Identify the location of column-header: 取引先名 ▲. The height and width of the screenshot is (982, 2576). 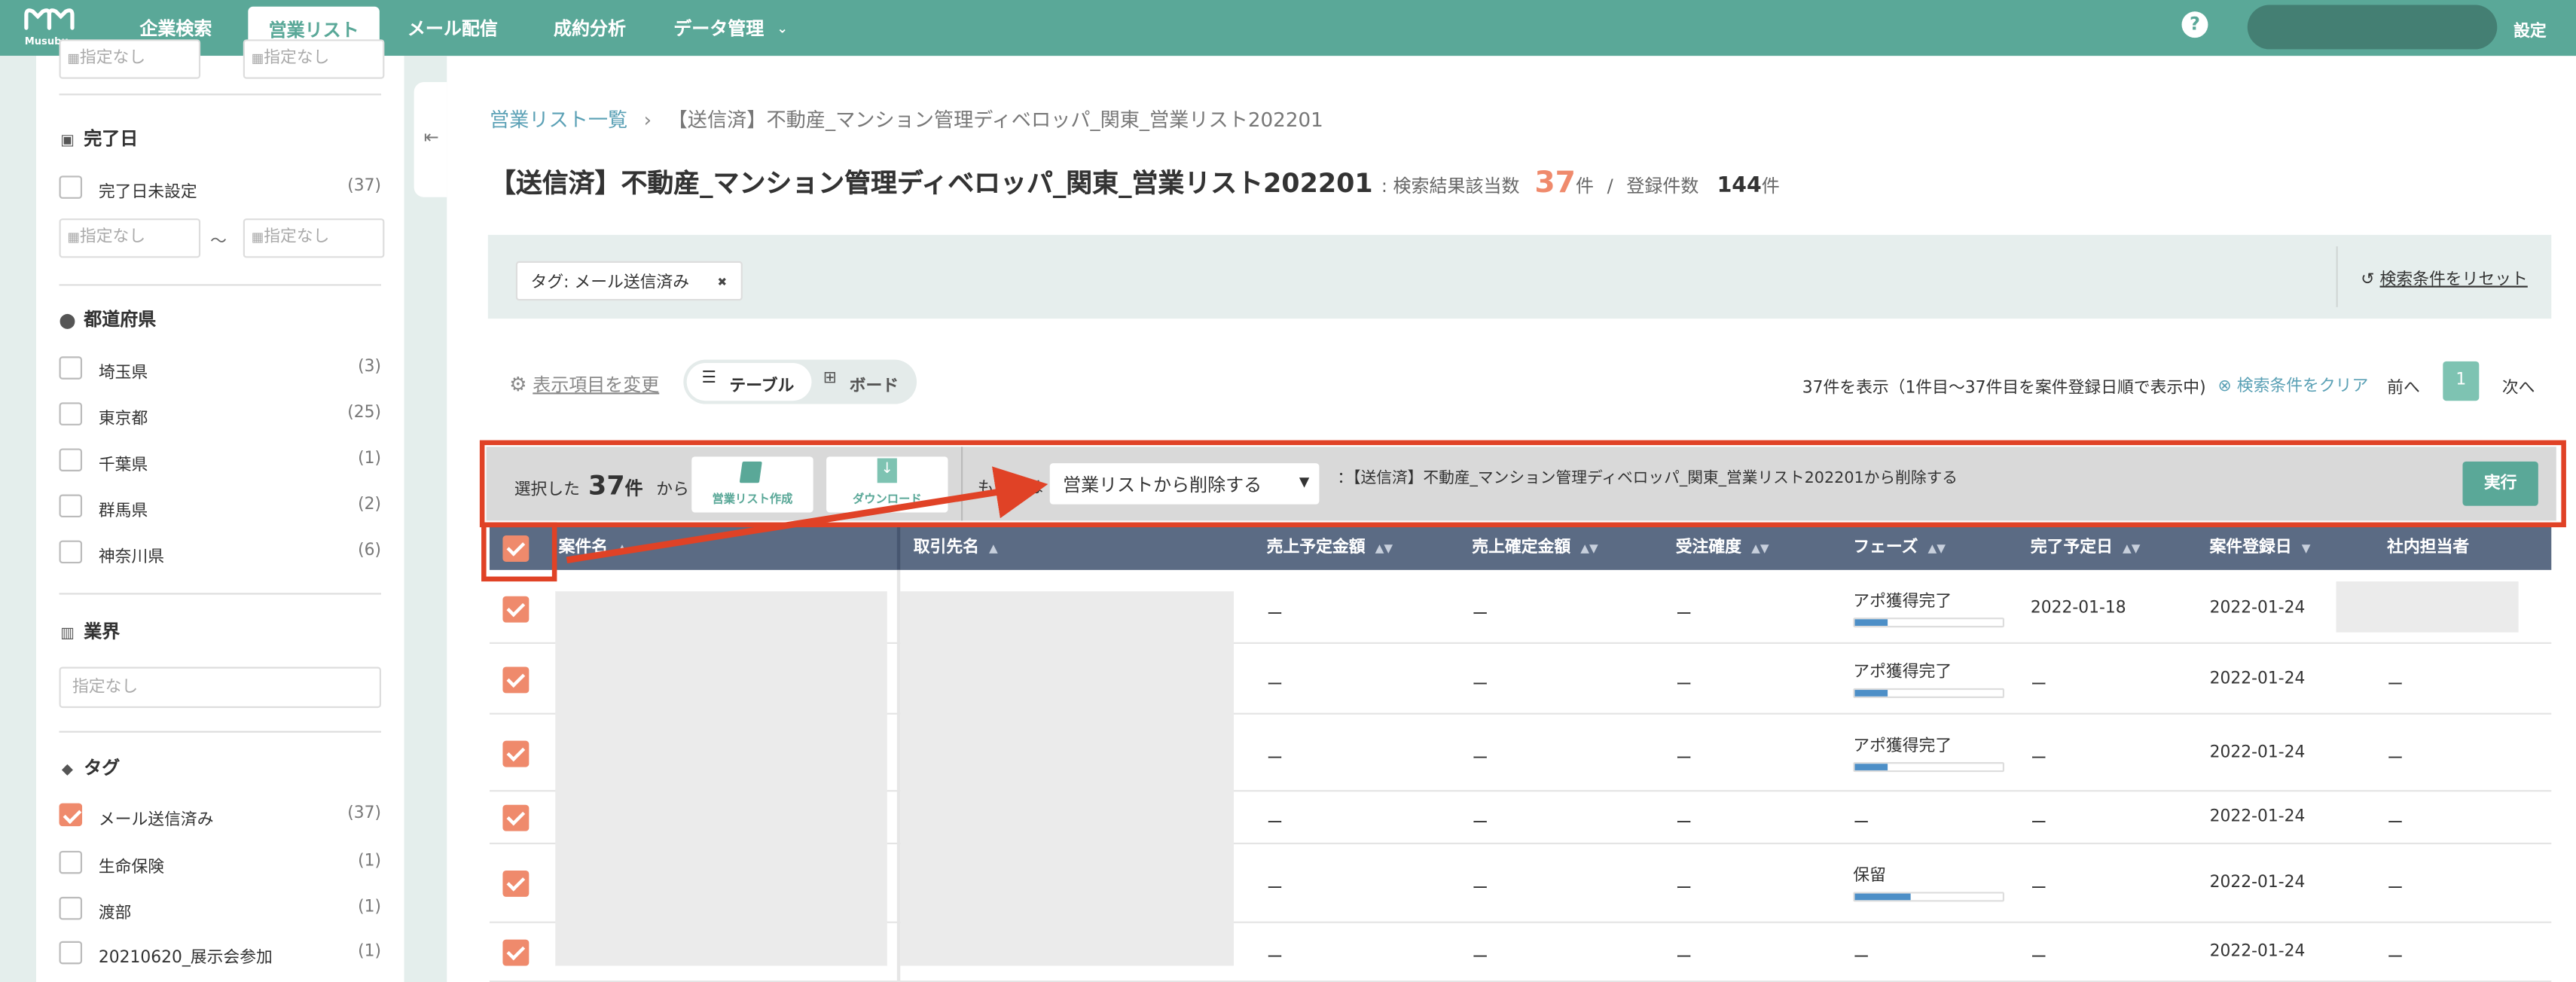
(956, 548).